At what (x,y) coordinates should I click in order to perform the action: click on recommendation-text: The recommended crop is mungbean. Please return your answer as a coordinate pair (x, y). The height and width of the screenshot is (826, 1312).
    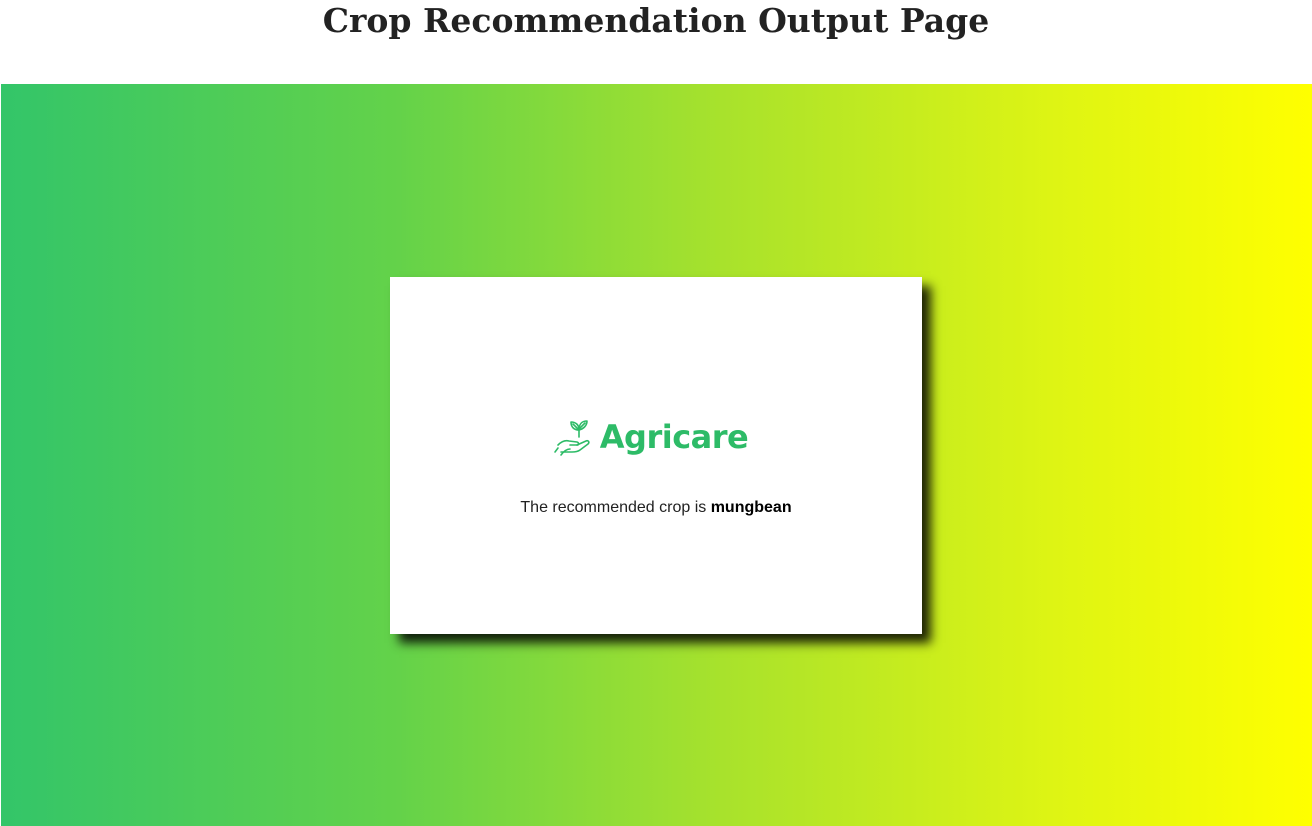
    Looking at the image, I should click on (656, 508).